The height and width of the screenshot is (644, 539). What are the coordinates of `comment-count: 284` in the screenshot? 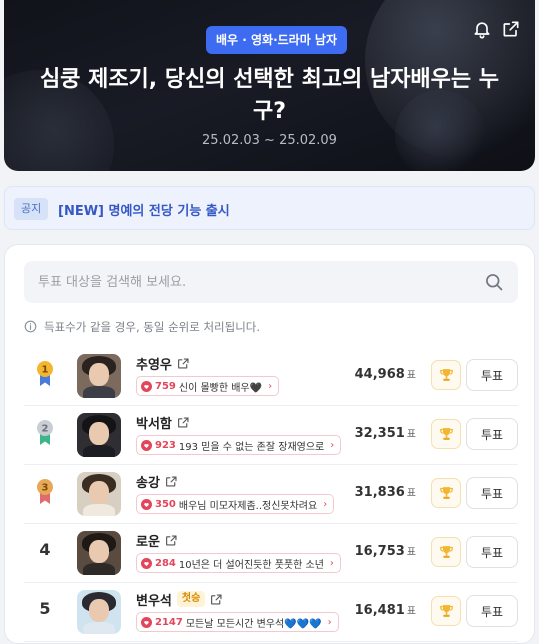 It's located at (165, 563).